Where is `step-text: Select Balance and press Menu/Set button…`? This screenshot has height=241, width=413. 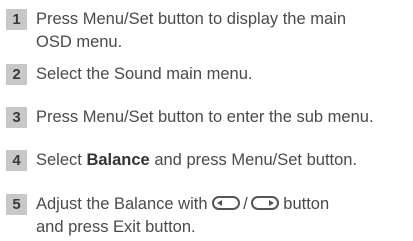
step-text: Select Balance and press Menu/Set button… is located at coordinates (221, 160).